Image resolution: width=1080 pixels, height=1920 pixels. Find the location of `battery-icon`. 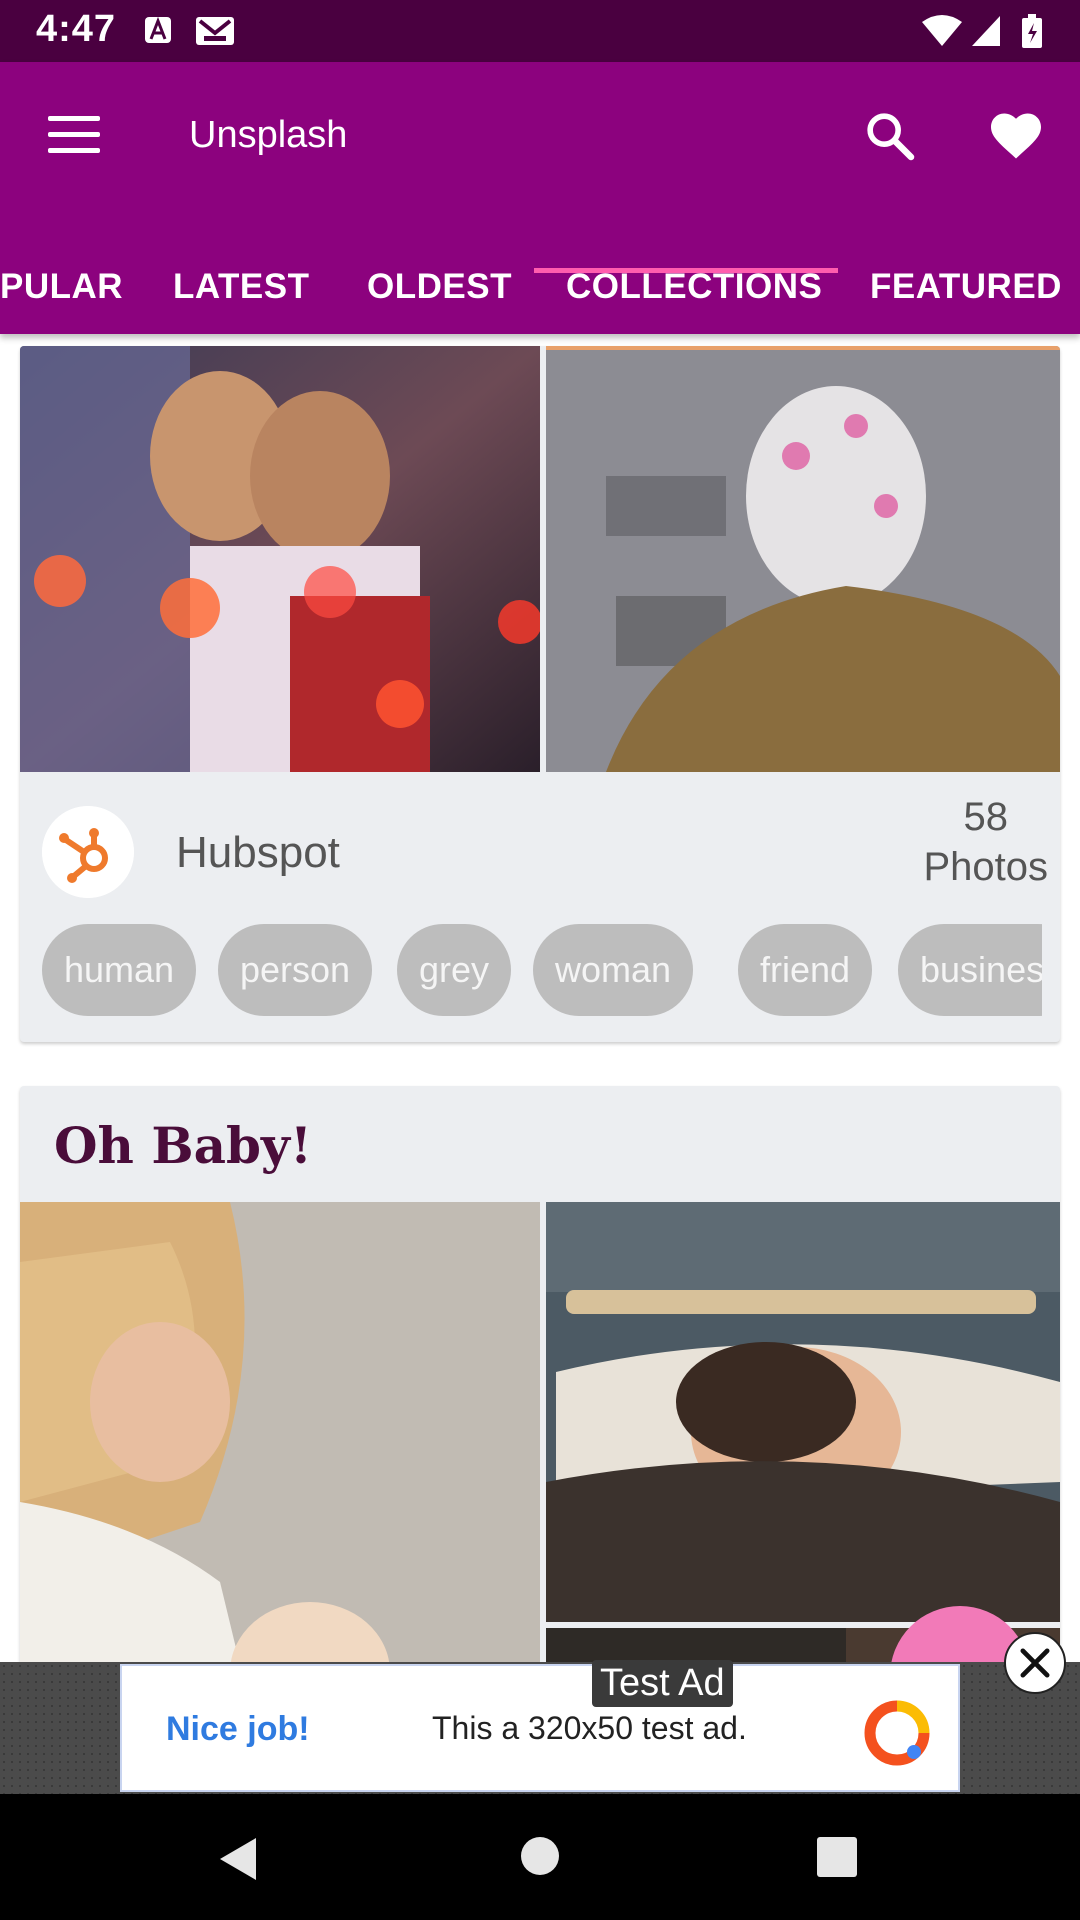

battery-icon is located at coordinates (1032, 31).